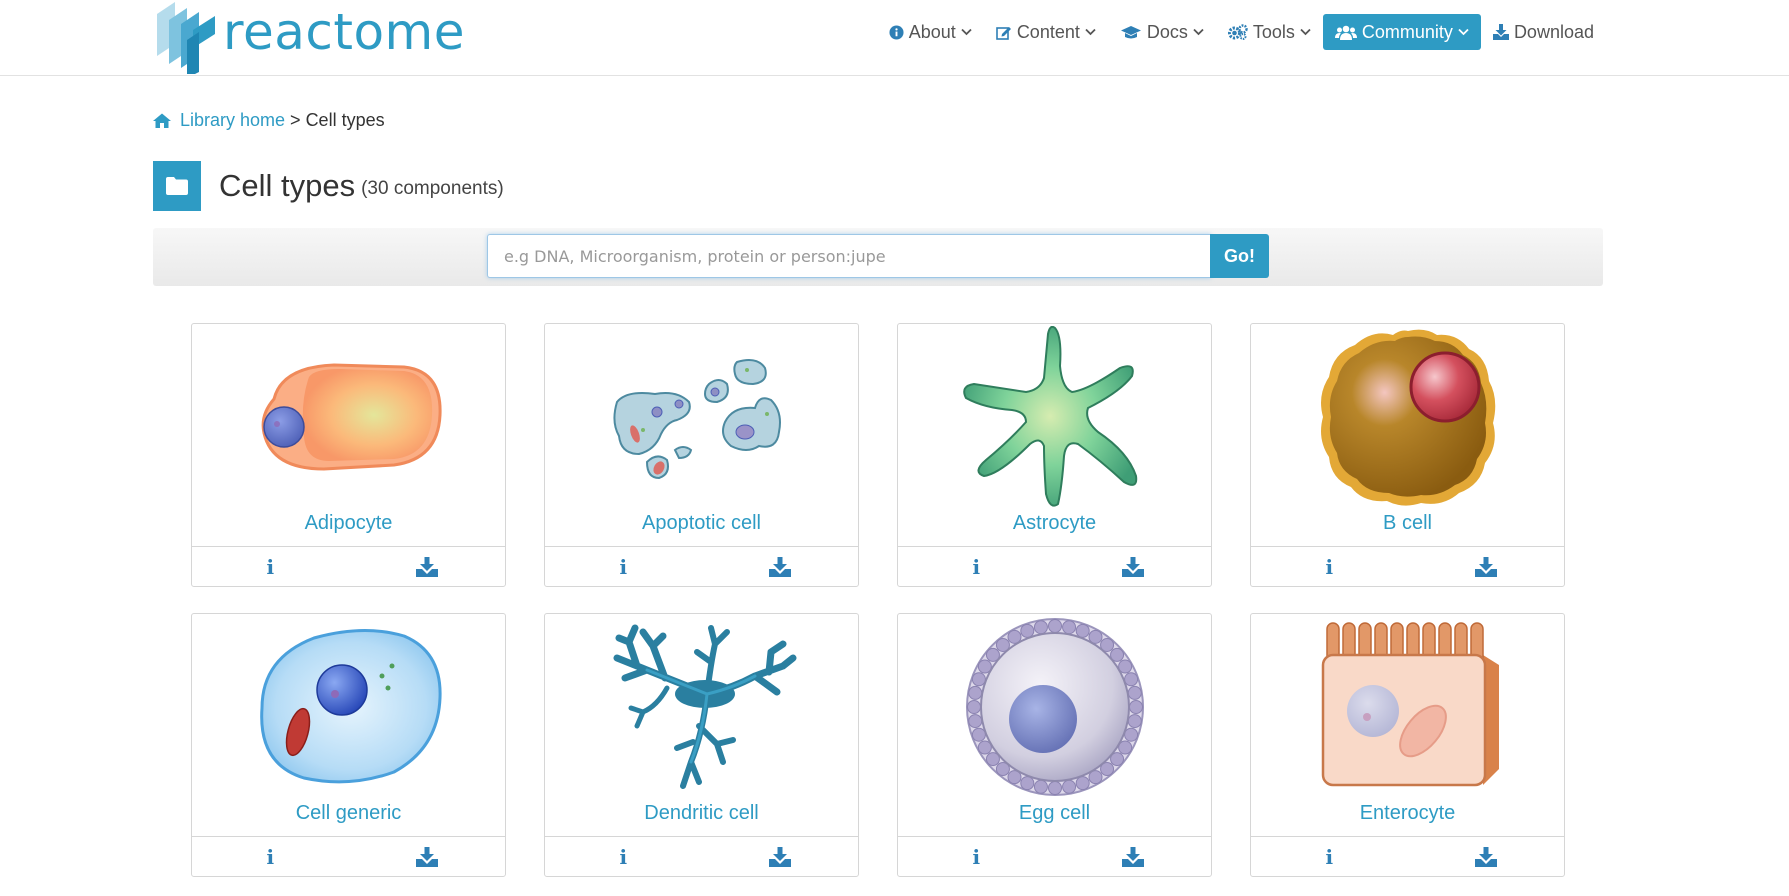  What do you see at coordinates (701, 813) in the screenshot?
I see `card-label: Dendritic cell` at bounding box center [701, 813].